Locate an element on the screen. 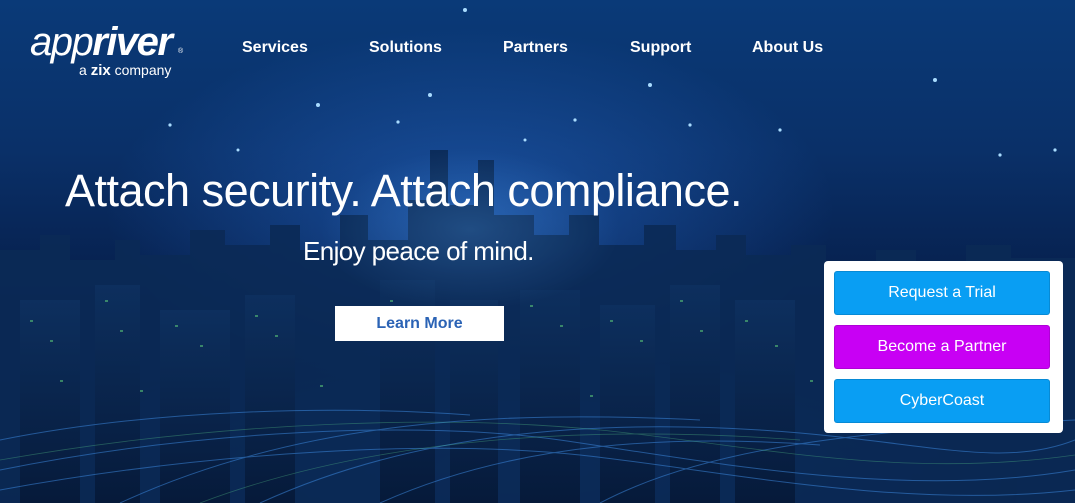 This screenshot has width=1075, height=503. become-partner-button: Become a Partner is located at coordinates (942, 347).